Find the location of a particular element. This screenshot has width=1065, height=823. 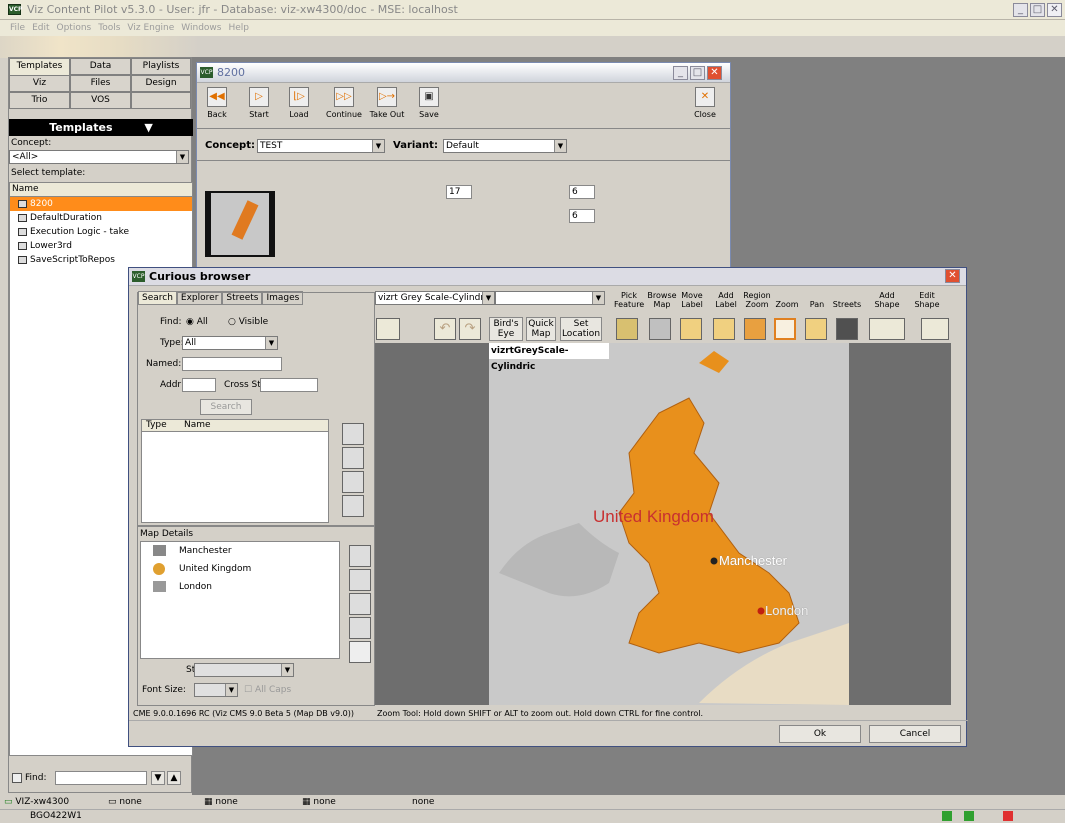

add-region-icon is located at coordinates (353, 482).